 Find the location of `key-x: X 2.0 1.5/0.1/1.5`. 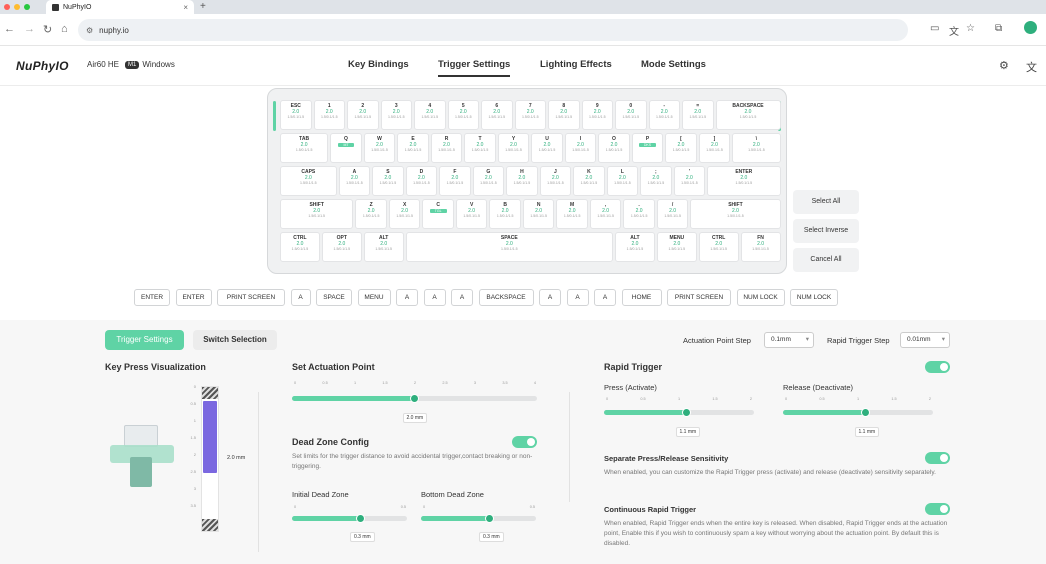

key-x: X 2.0 1.5/0.1/1.5 is located at coordinates (404, 214).